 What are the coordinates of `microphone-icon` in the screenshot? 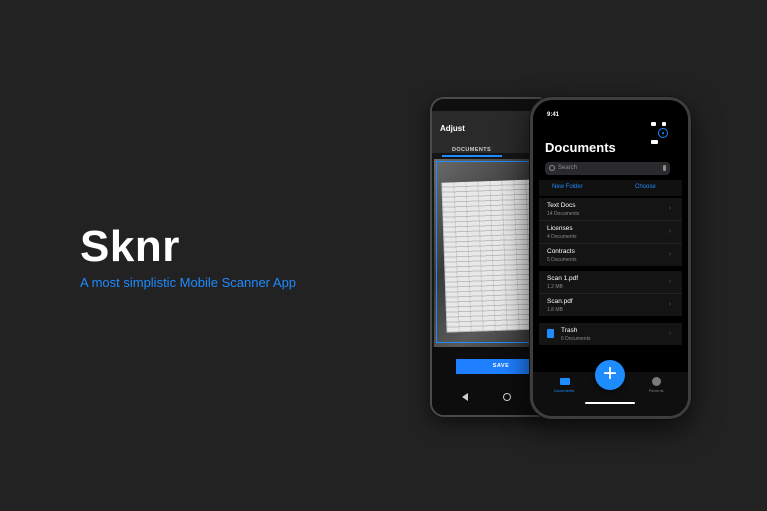 It's located at (664, 168).